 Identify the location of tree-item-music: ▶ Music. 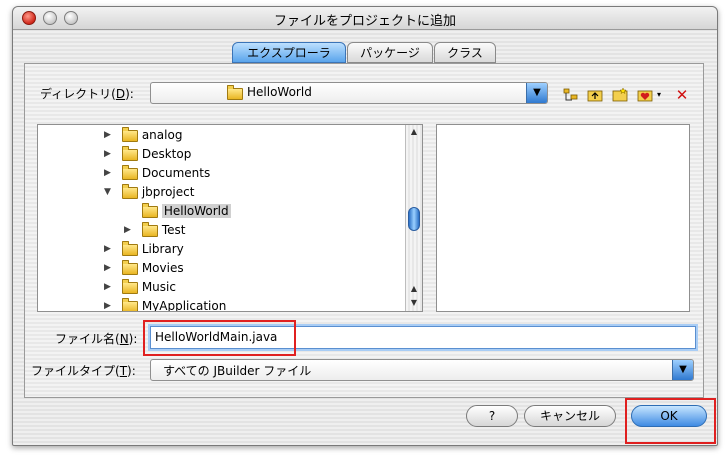
(140, 287).